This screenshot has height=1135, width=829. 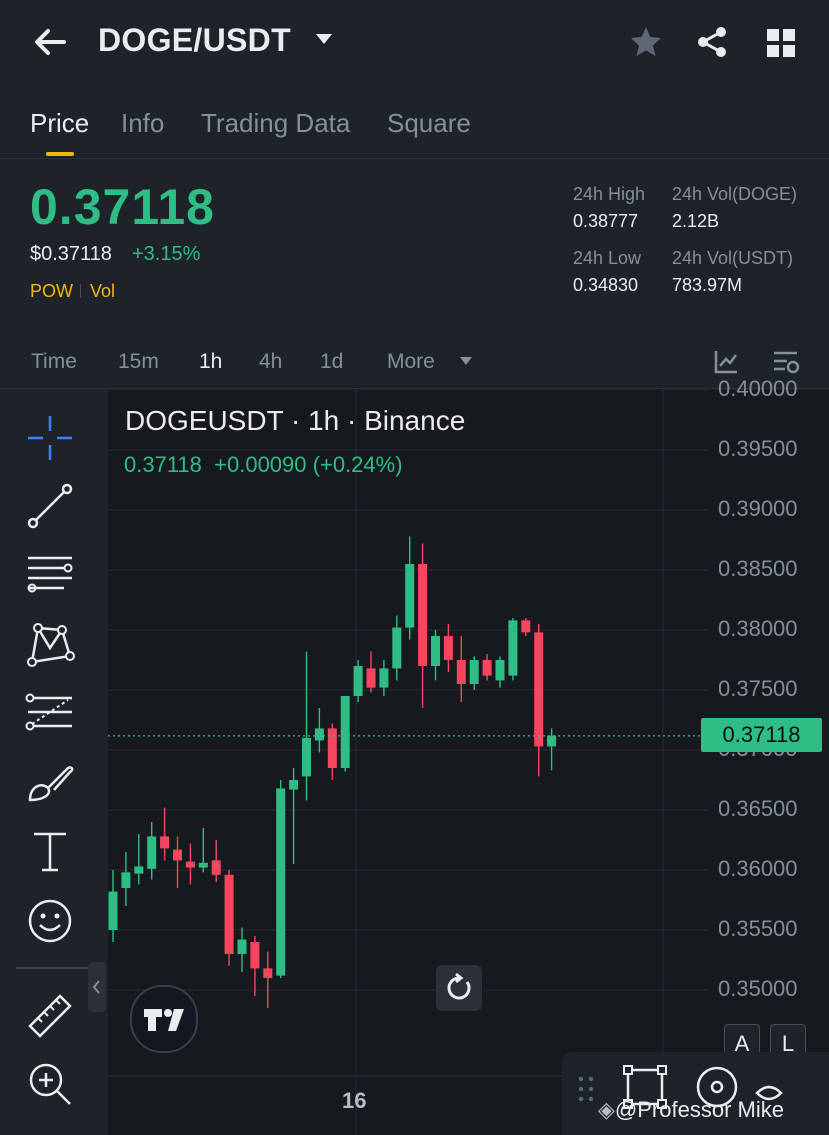 I want to click on chart-change: +0.00090, so click(x=260, y=464).